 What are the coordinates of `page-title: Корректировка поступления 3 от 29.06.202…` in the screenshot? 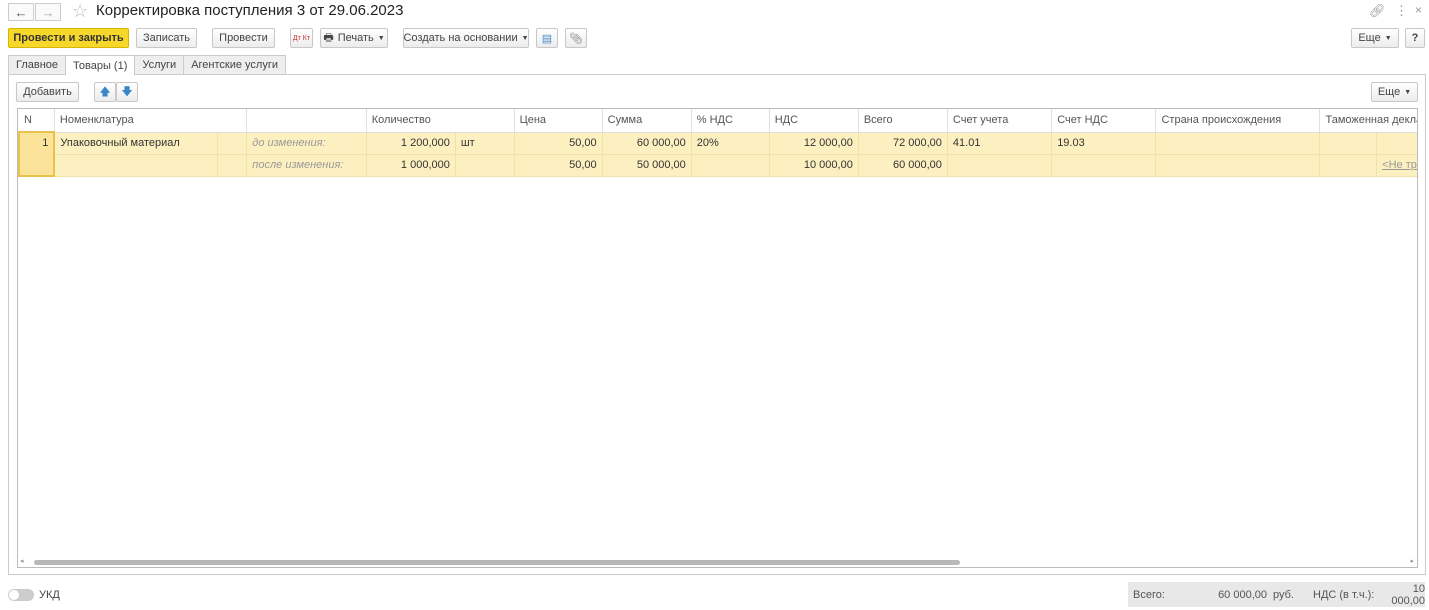 It's located at (250, 10).